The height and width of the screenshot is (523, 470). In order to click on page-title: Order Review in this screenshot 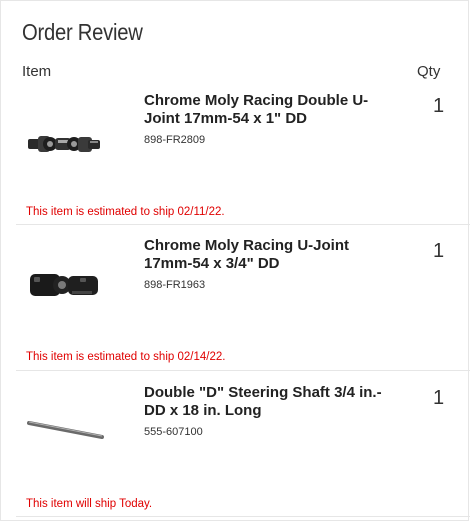, I will do `click(82, 32)`.